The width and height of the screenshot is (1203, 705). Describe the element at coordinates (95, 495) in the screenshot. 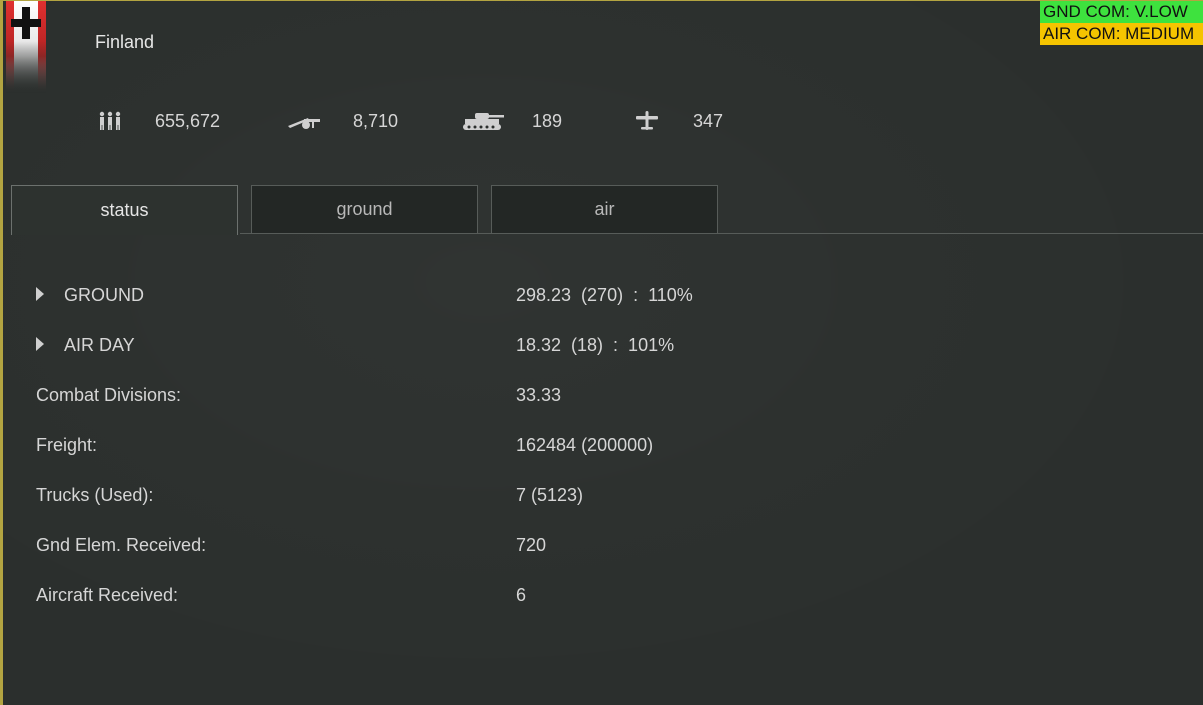

I see `row-label: Trucks (Used):` at that location.